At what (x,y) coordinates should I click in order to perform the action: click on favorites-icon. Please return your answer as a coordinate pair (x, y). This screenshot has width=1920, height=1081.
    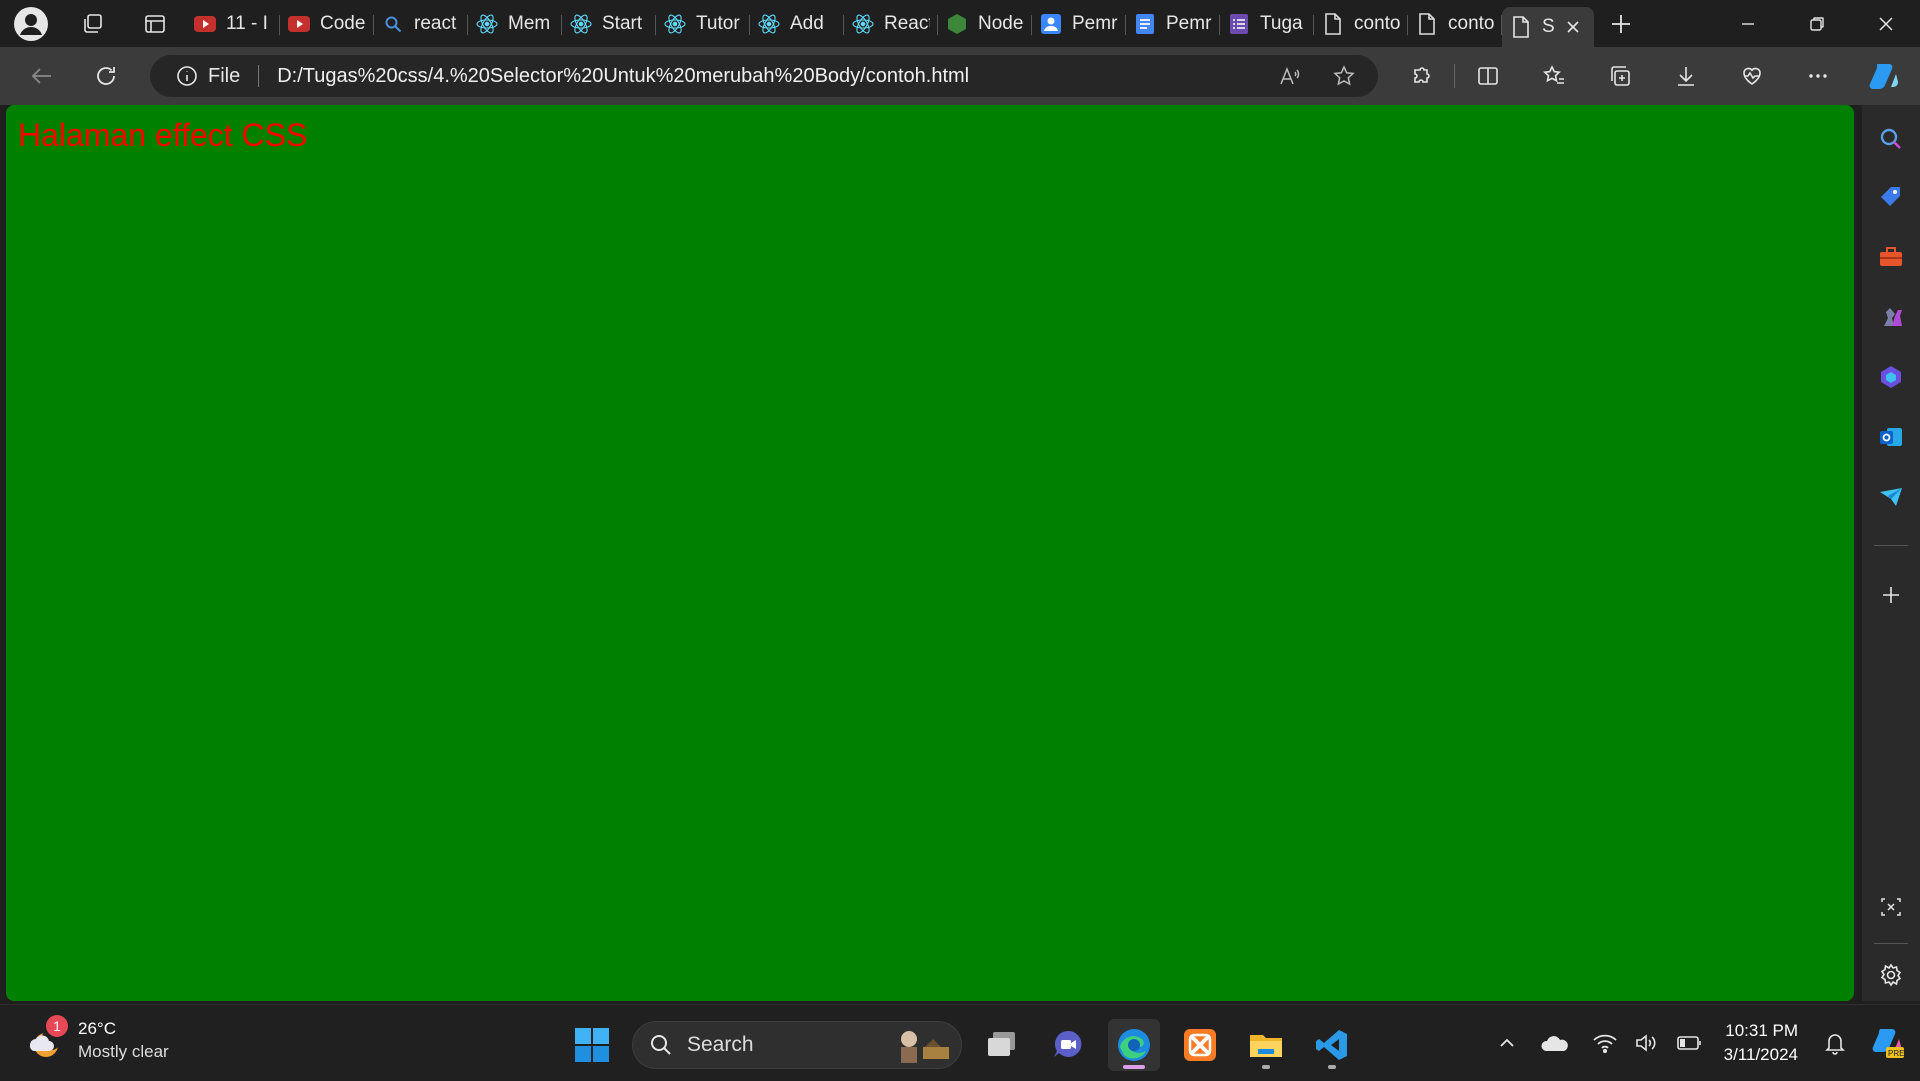
    Looking at the image, I should click on (1553, 74).